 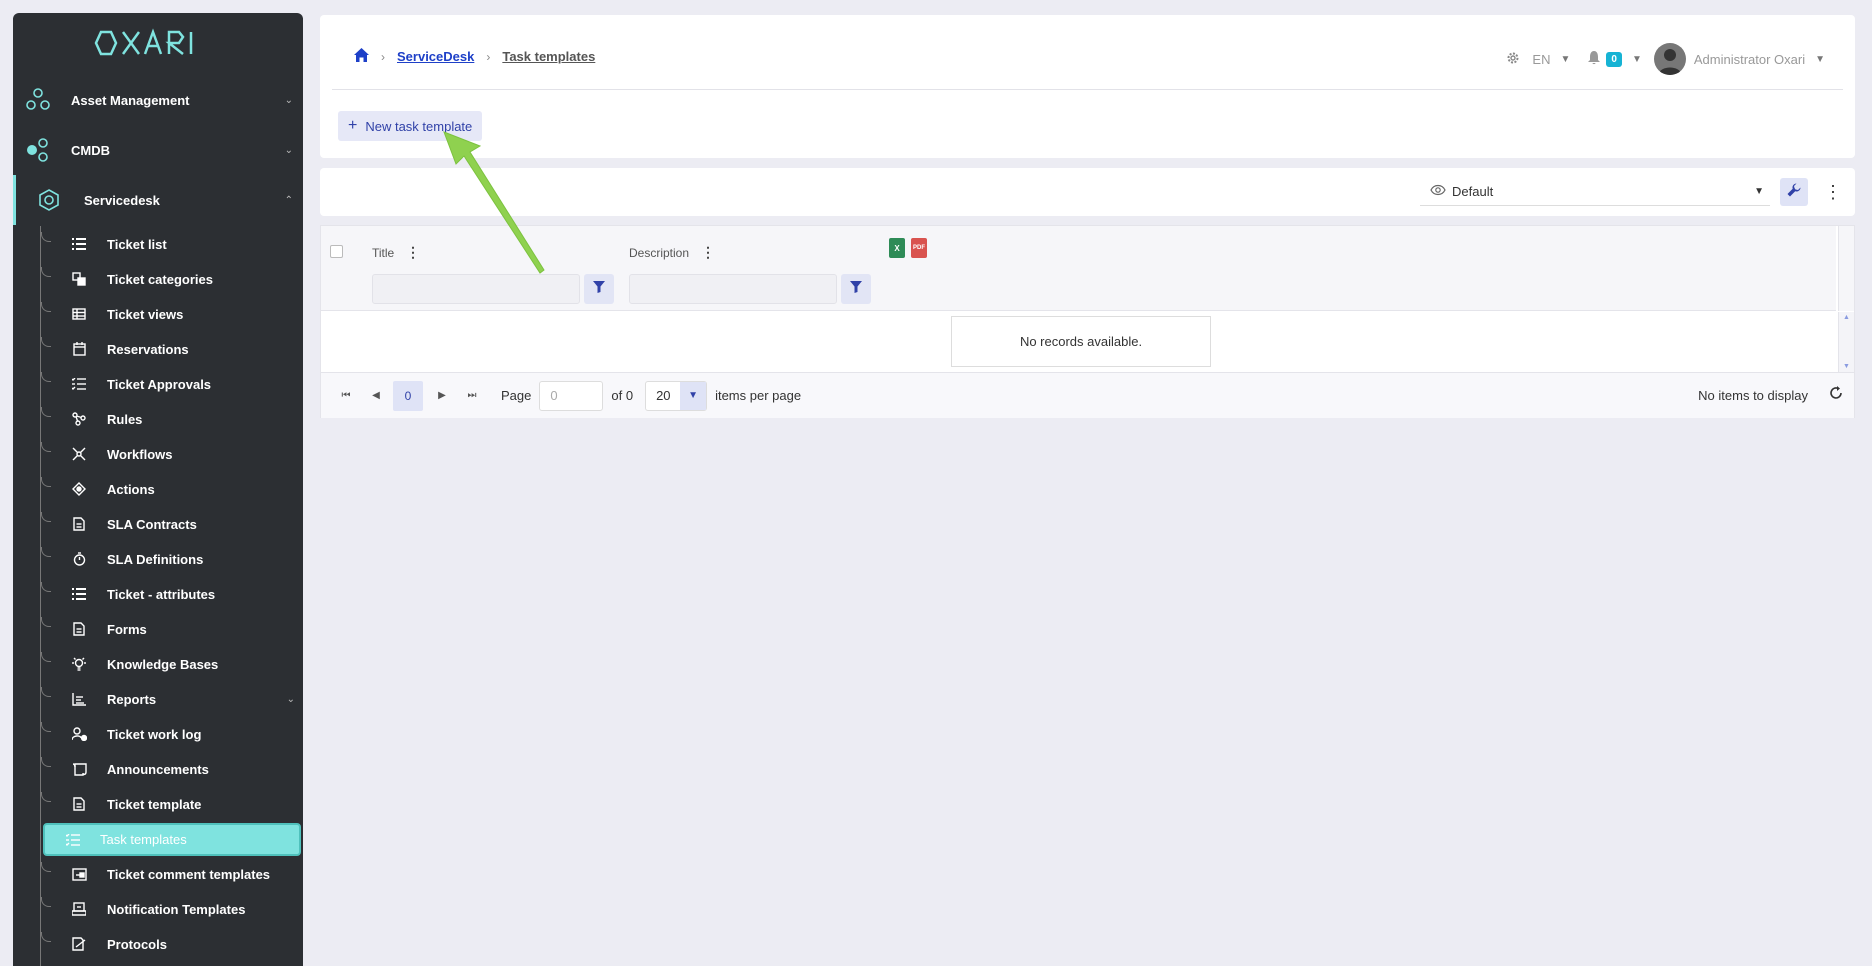 What do you see at coordinates (435, 56) in the screenshot?
I see `breadcrumb-servicedesk: ServiceDesk` at bounding box center [435, 56].